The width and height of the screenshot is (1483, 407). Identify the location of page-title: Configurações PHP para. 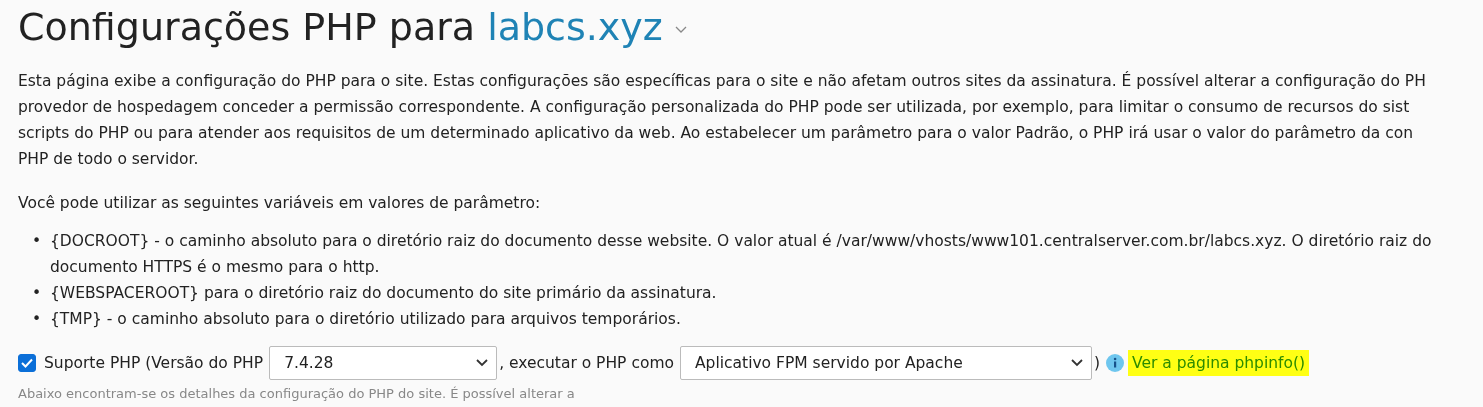
(247, 27).